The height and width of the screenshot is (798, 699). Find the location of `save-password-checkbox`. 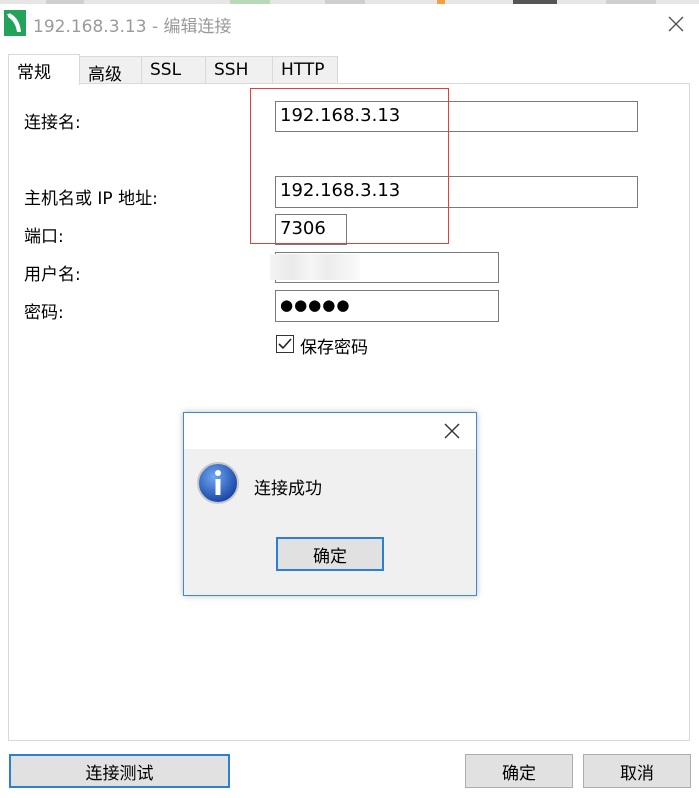

save-password-checkbox is located at coordinates (285, 344).